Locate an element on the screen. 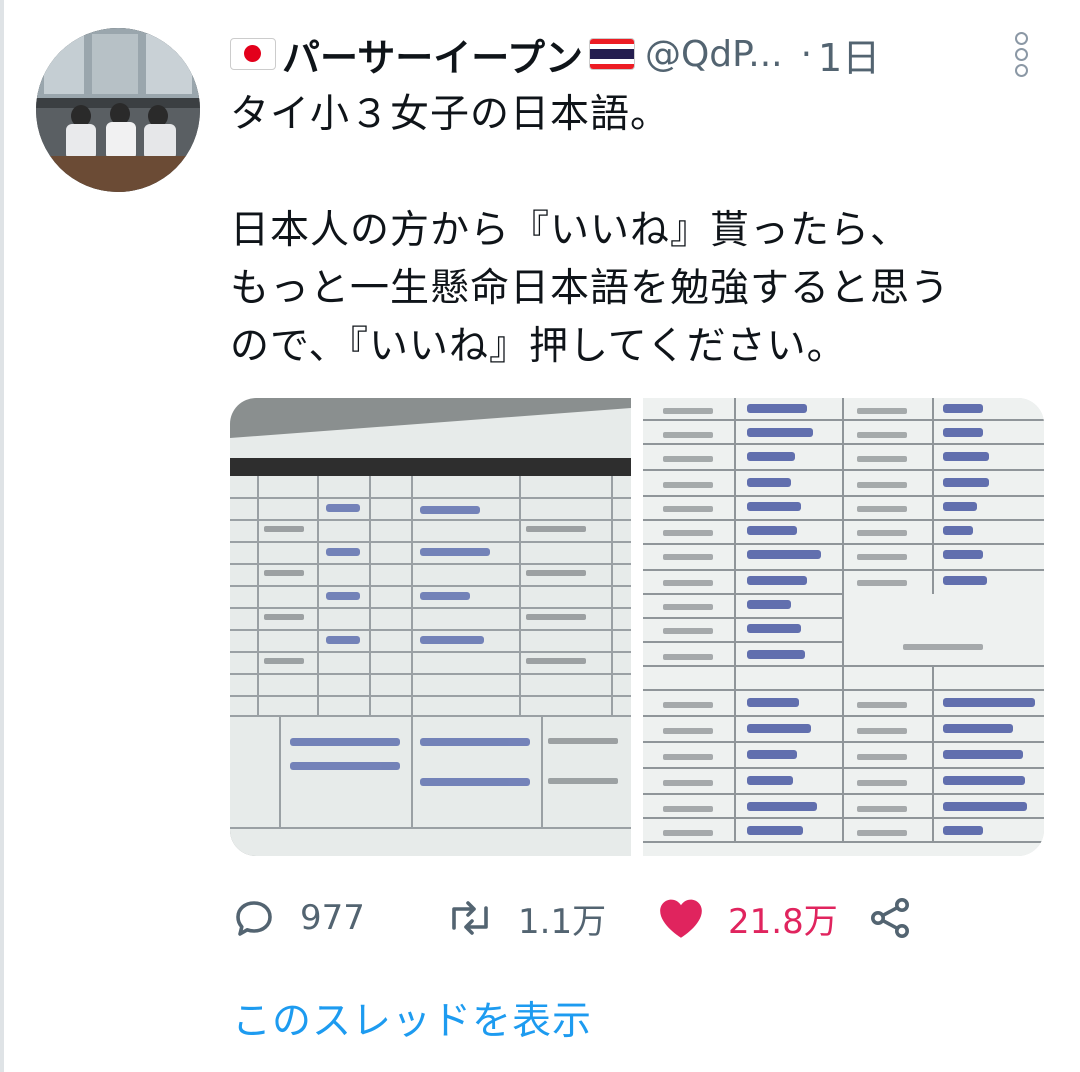 The width and height of the screenshot is (1080, 1072). timeline-left-border is located at coordinates (2, 536).